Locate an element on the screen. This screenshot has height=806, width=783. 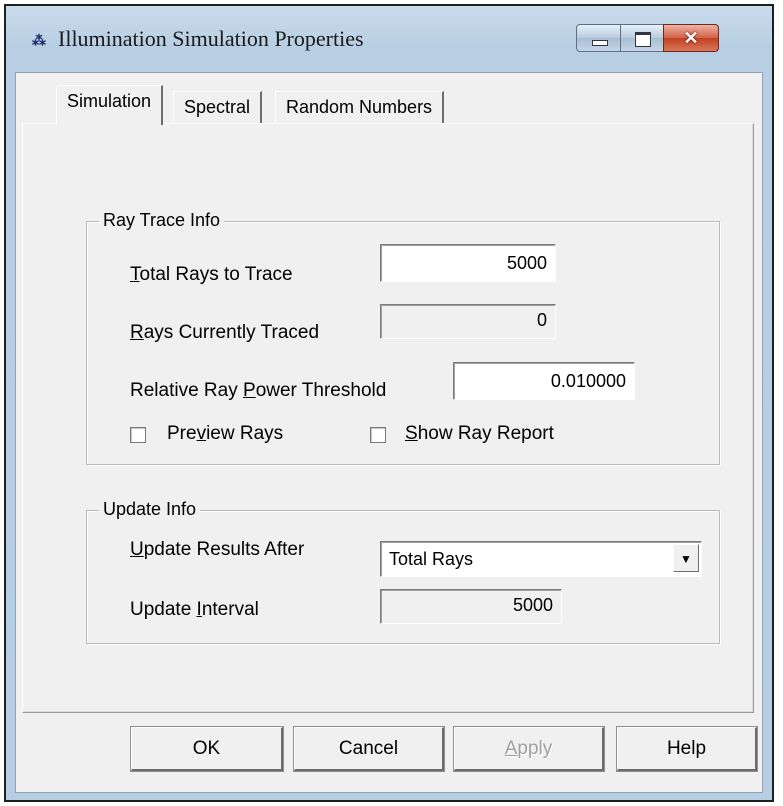
rays-traced-field: 0 is located at coordinates (468, 321).